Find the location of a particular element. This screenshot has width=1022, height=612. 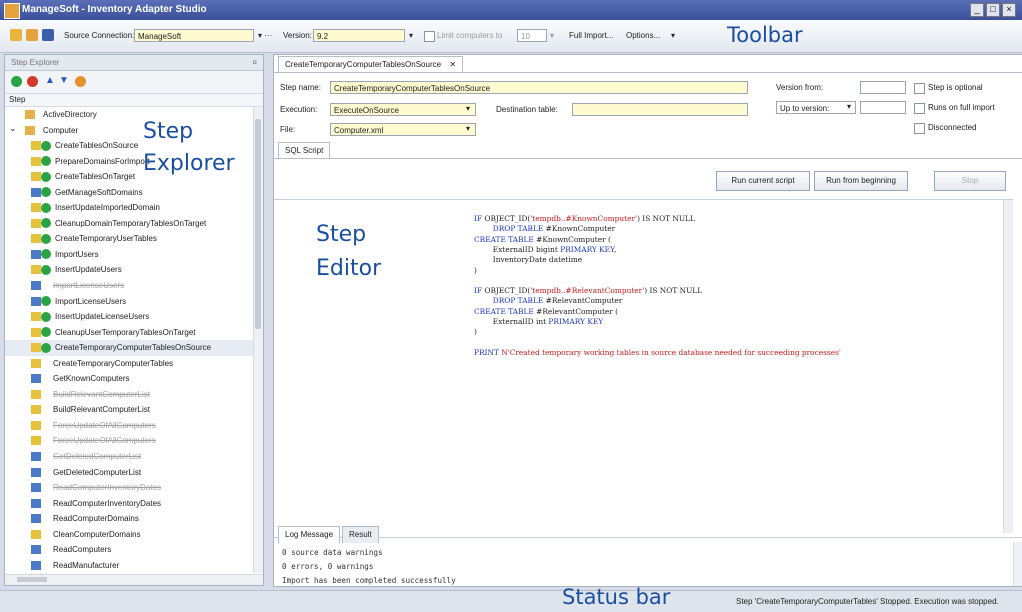

refresh-icon is located at coordinates (80, 81).